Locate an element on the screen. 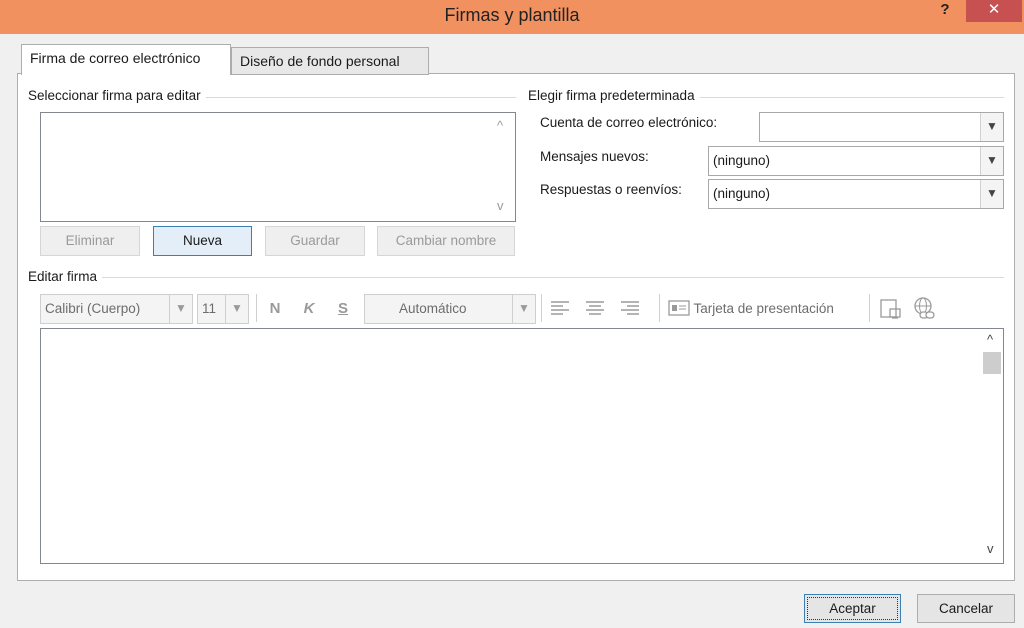 Image resolution: width=1024 pixels, height=628 pixels. align-right-icon is located at coordinates (630, 308).